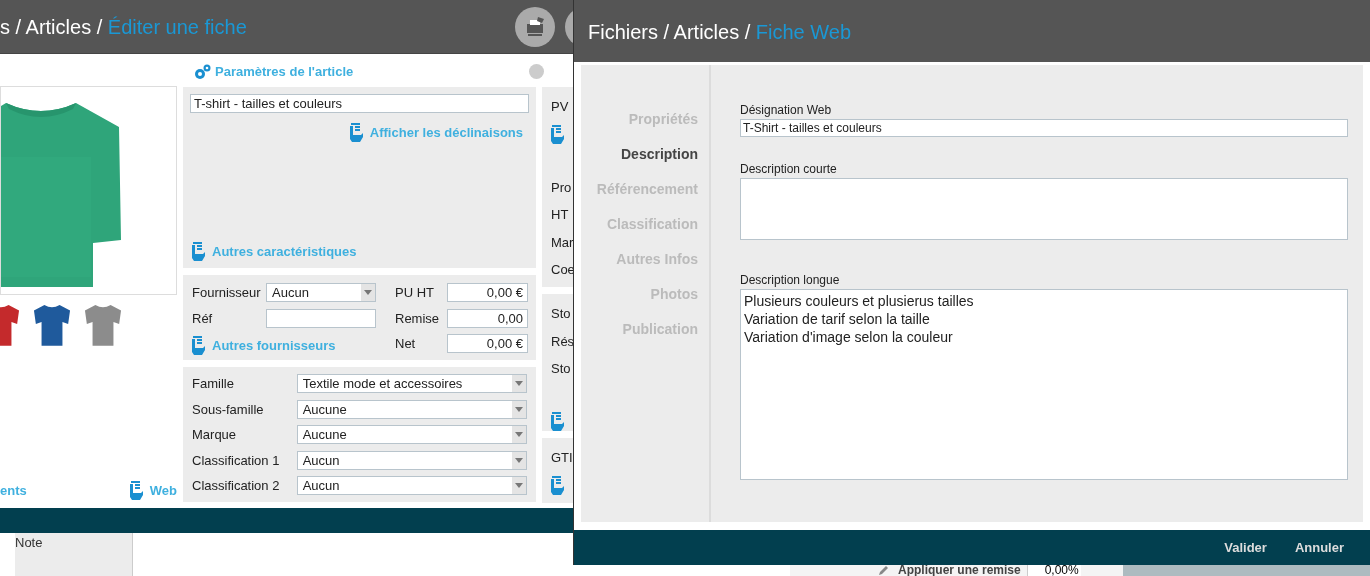 The width and height of the screenshot is (1370, 576). I want to click on dialog-button: Annuler, so click(1319, 547).